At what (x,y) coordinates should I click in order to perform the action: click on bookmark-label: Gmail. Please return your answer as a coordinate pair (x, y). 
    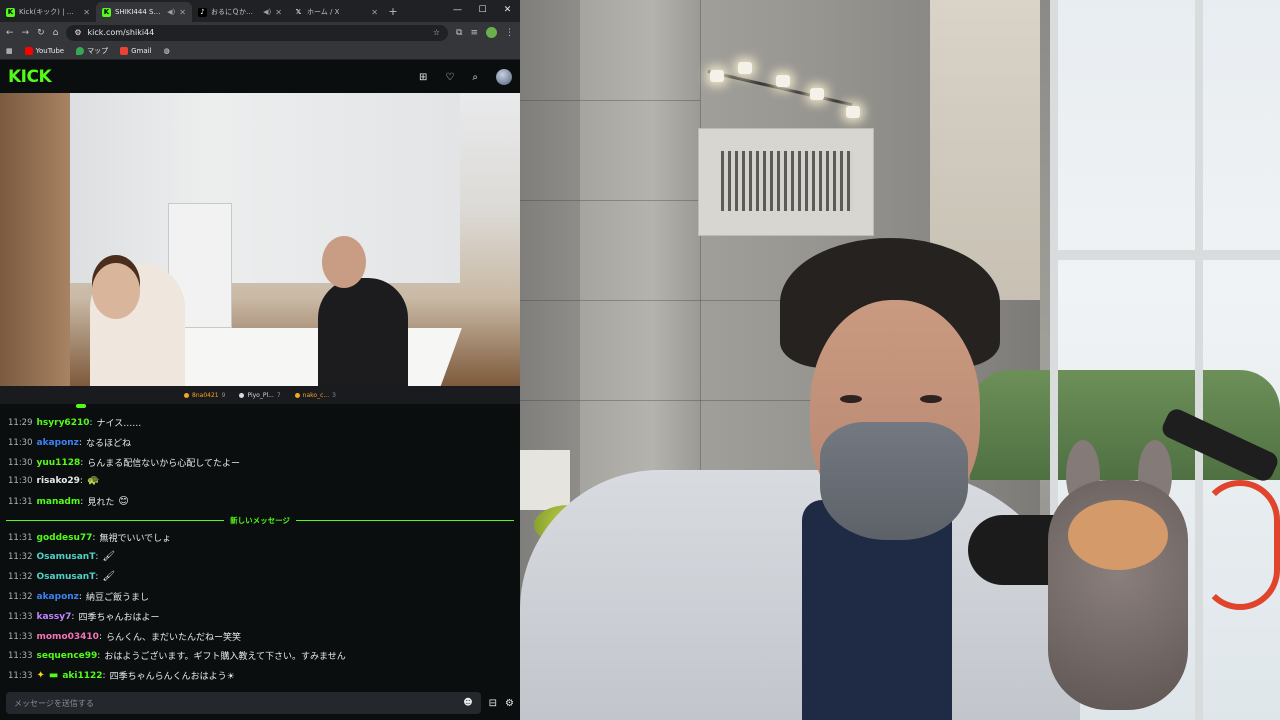
    Looking at the image, I should click on (141, 51).